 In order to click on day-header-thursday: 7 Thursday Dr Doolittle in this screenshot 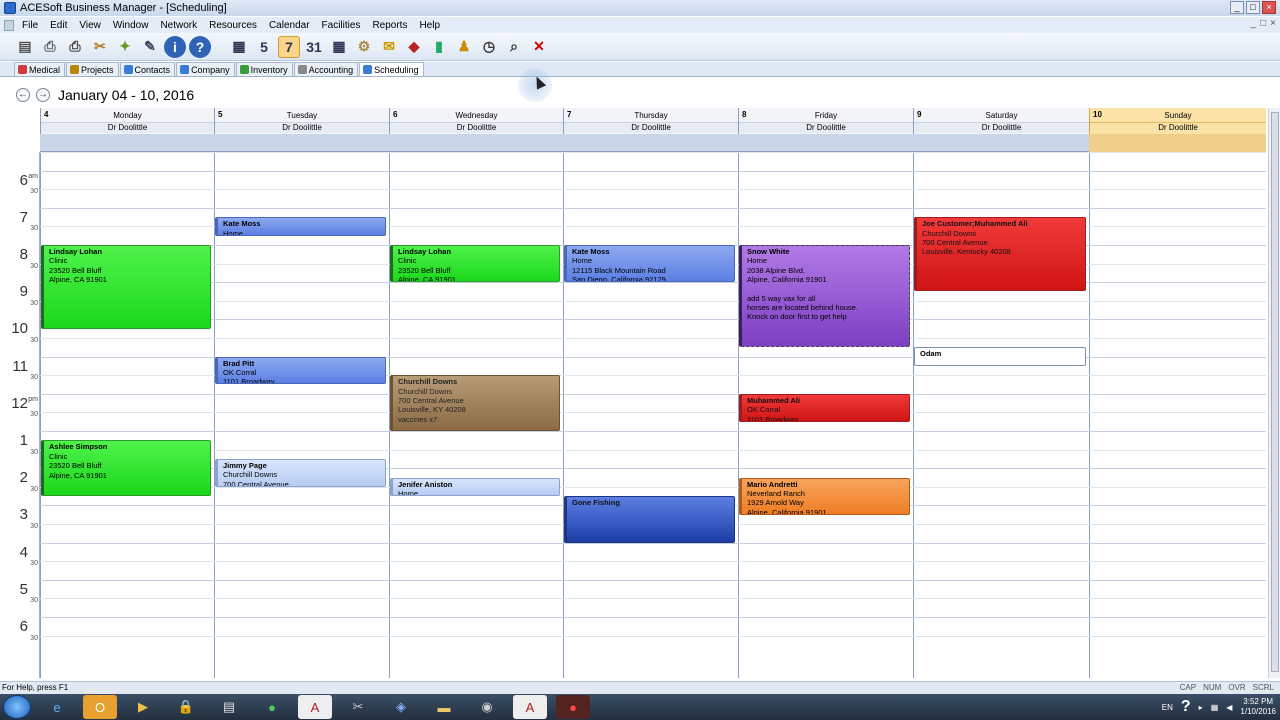, I will do `click(650, 121)`.